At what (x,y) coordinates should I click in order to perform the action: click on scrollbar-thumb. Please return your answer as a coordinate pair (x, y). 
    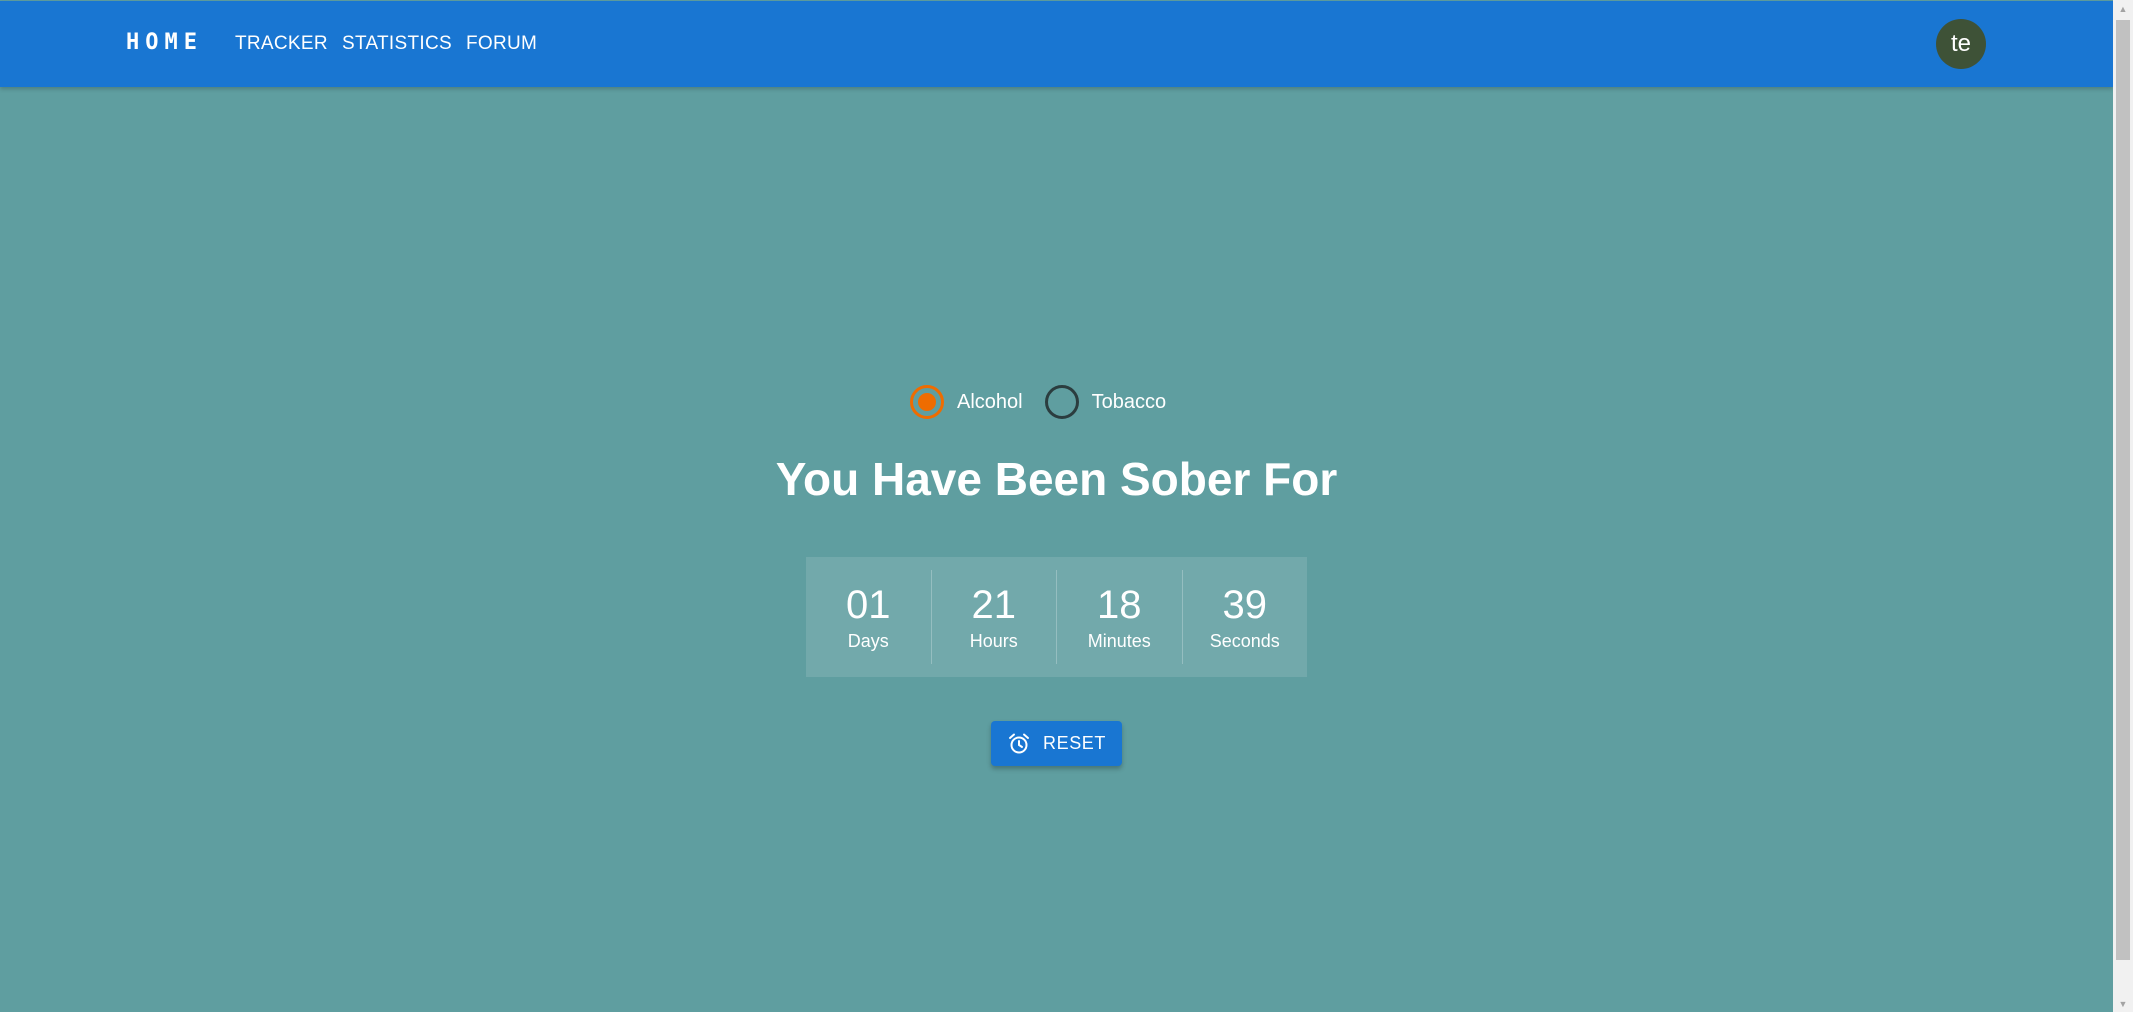
    Looking at the image, I should click on (2123, 490).